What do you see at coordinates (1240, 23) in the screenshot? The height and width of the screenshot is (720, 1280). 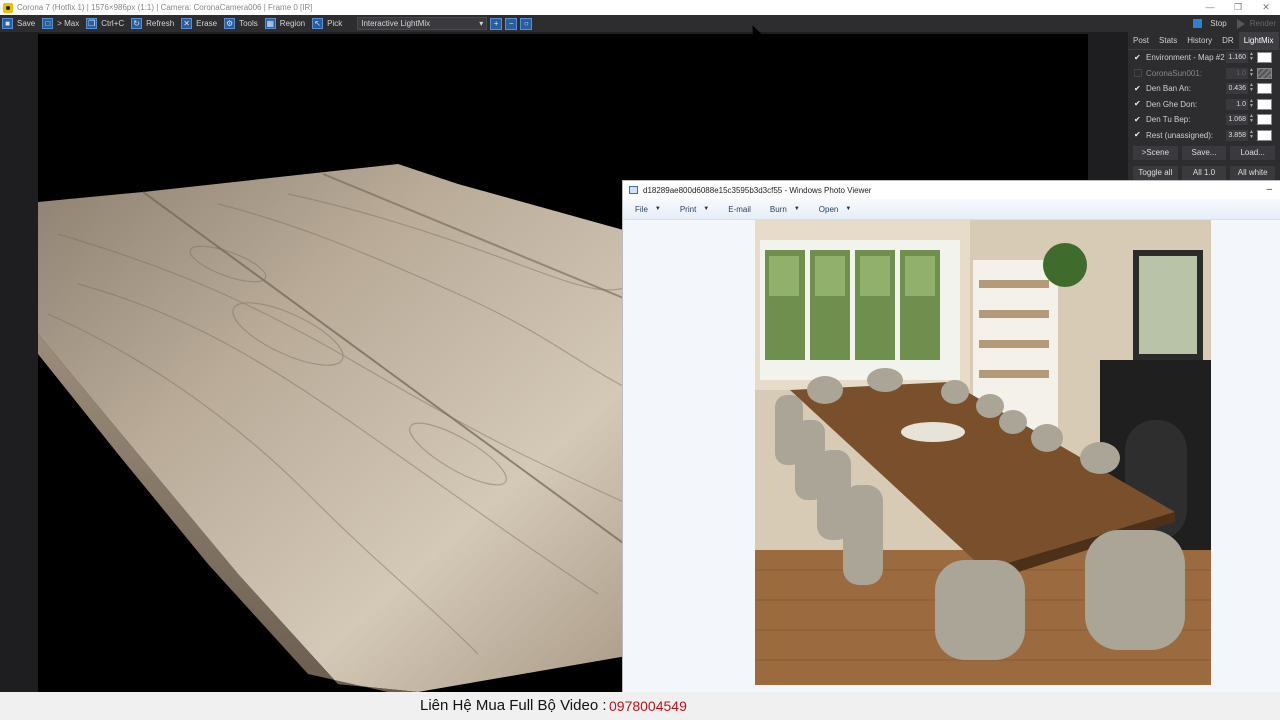 I see `play-icon` at bounding box center [1240, 23].